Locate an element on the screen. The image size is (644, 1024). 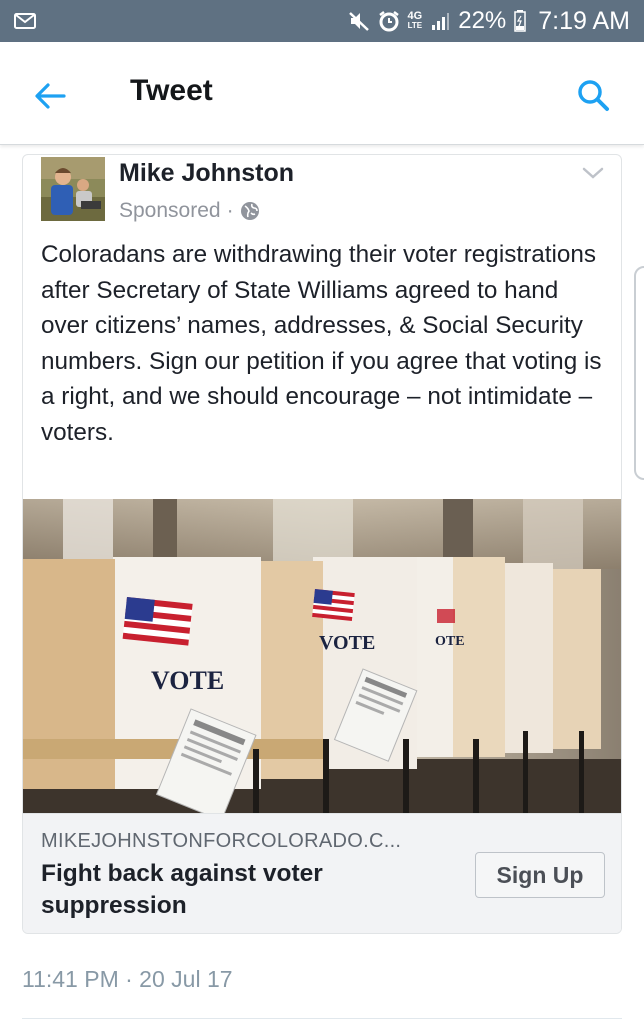
author-name: Mike Johnston is located at coordinates (206, 173).